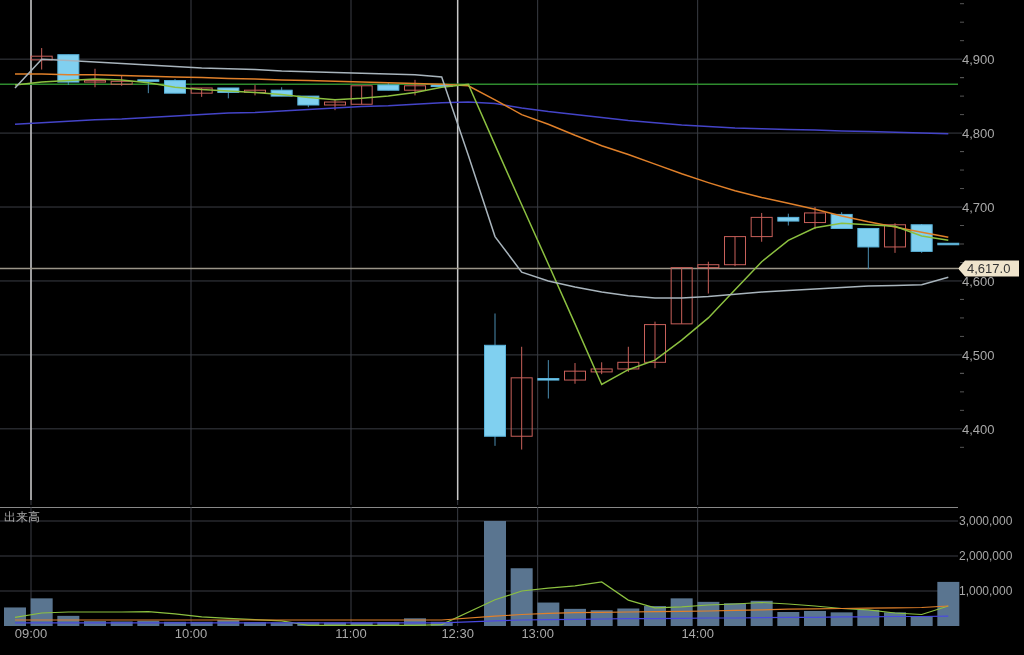  What do you see at coordinates (457, 633) in the screenshot?
I see `axis-label: 12:30` at bounding box center [457, 633].